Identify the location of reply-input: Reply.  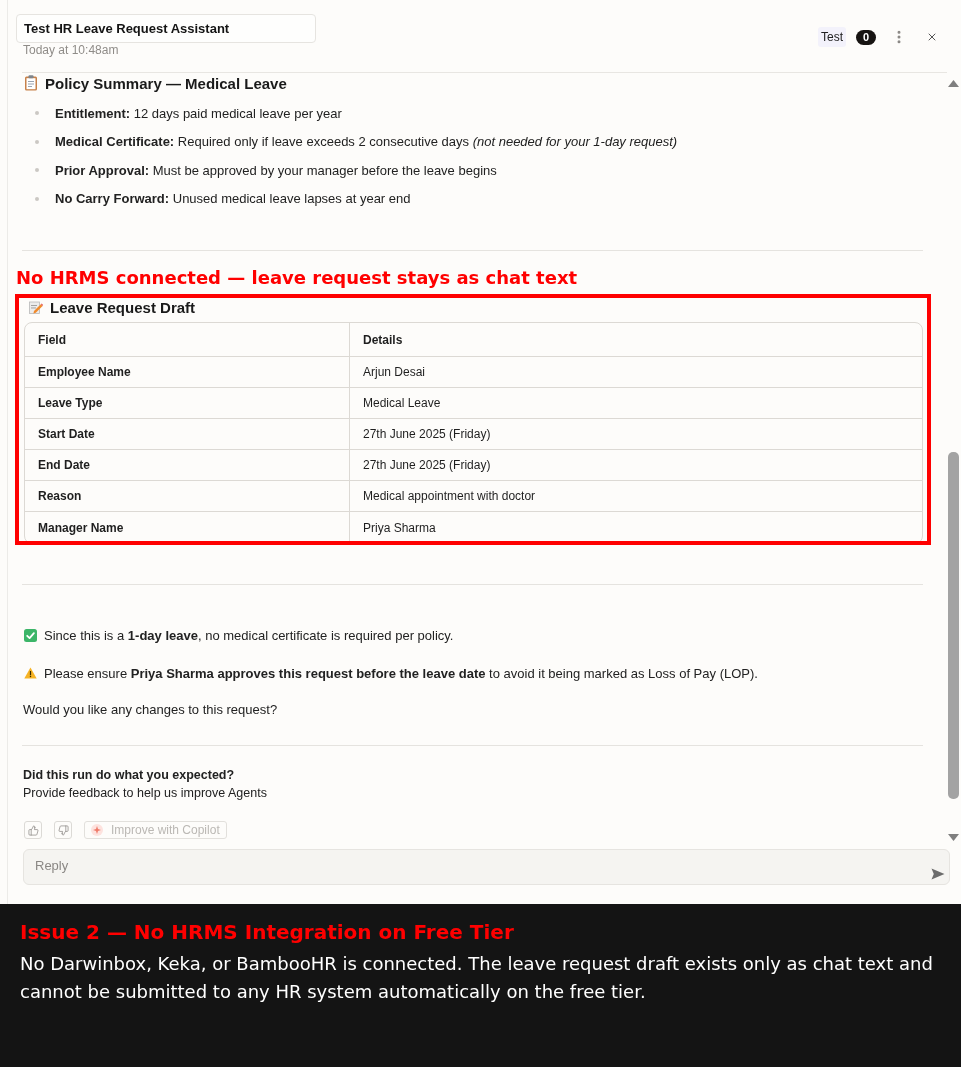
(486, 867).